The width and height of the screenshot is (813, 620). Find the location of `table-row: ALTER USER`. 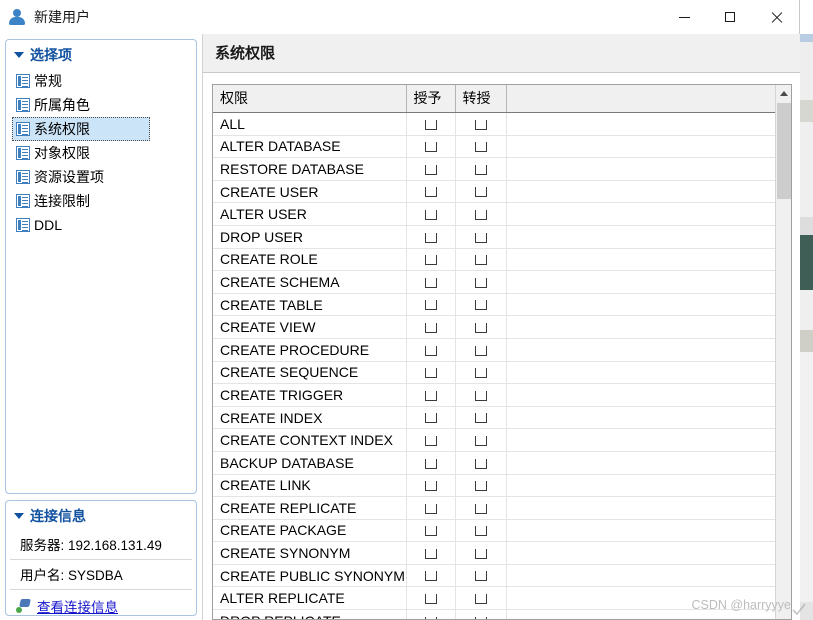

table-row: ALTER USER is located at coordinates (494, 214).